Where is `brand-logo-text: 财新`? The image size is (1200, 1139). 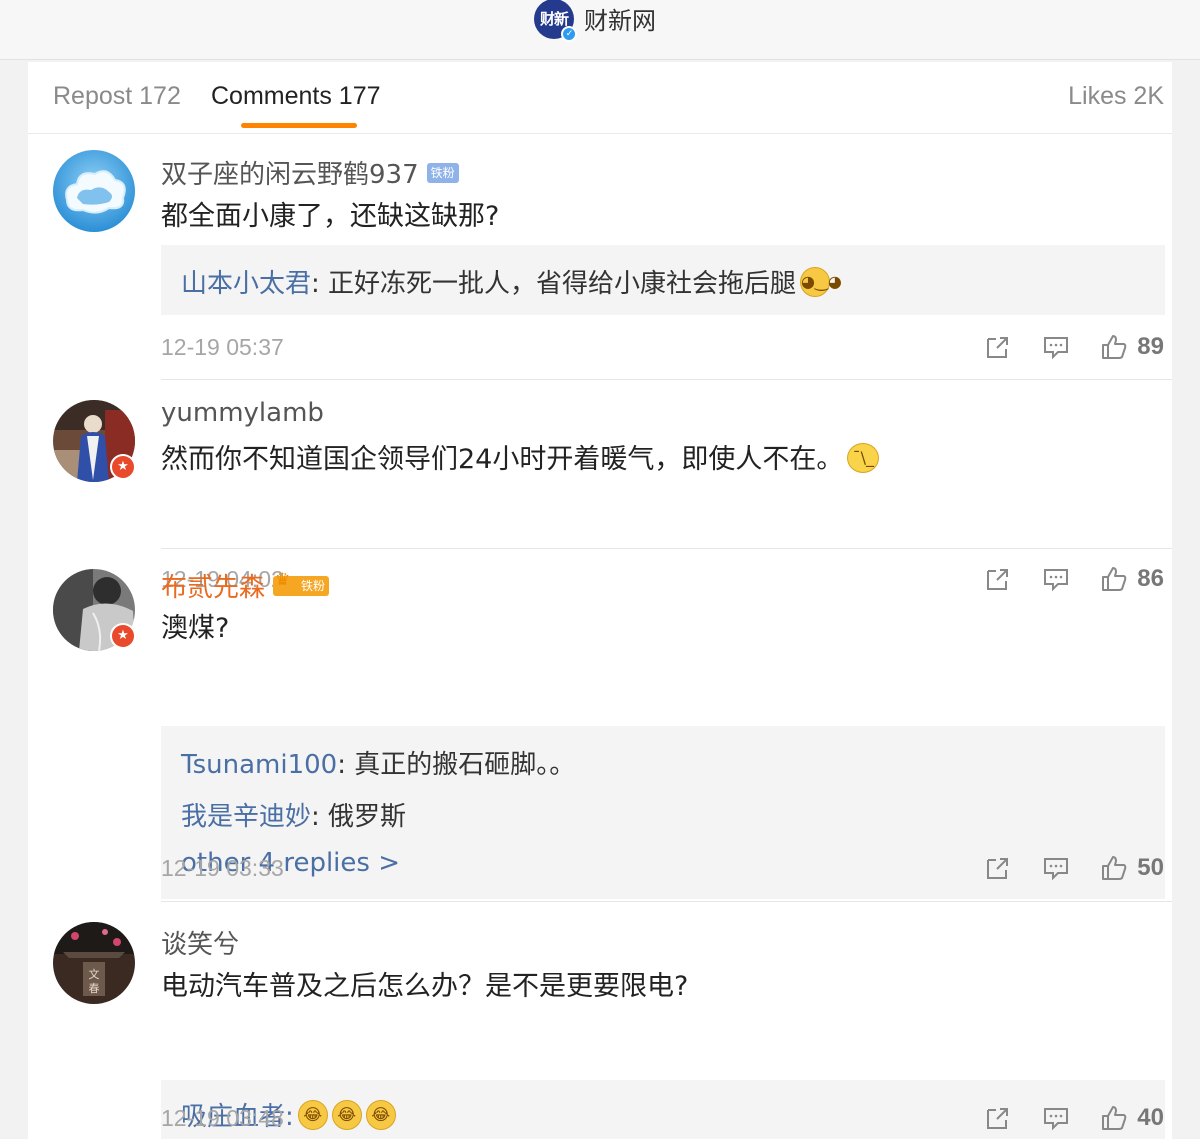 brand-logo-text: 财新 is located at coordinates (554, 19).